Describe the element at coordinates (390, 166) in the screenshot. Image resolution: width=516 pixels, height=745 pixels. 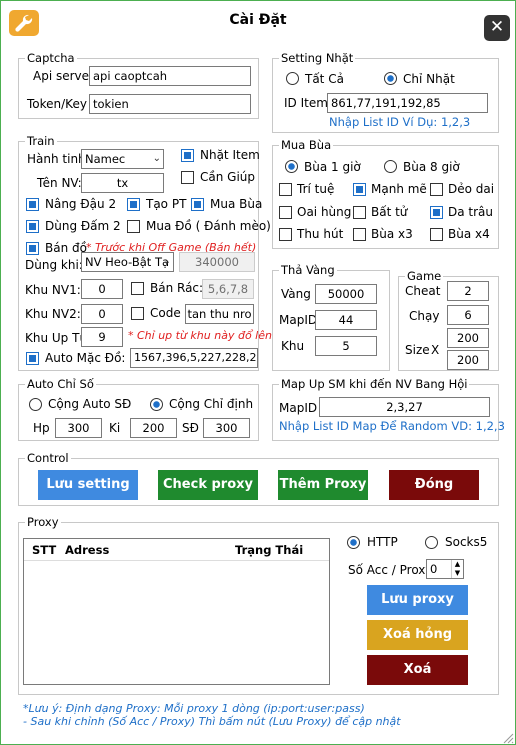
I see `bua-8-radio` at that location.